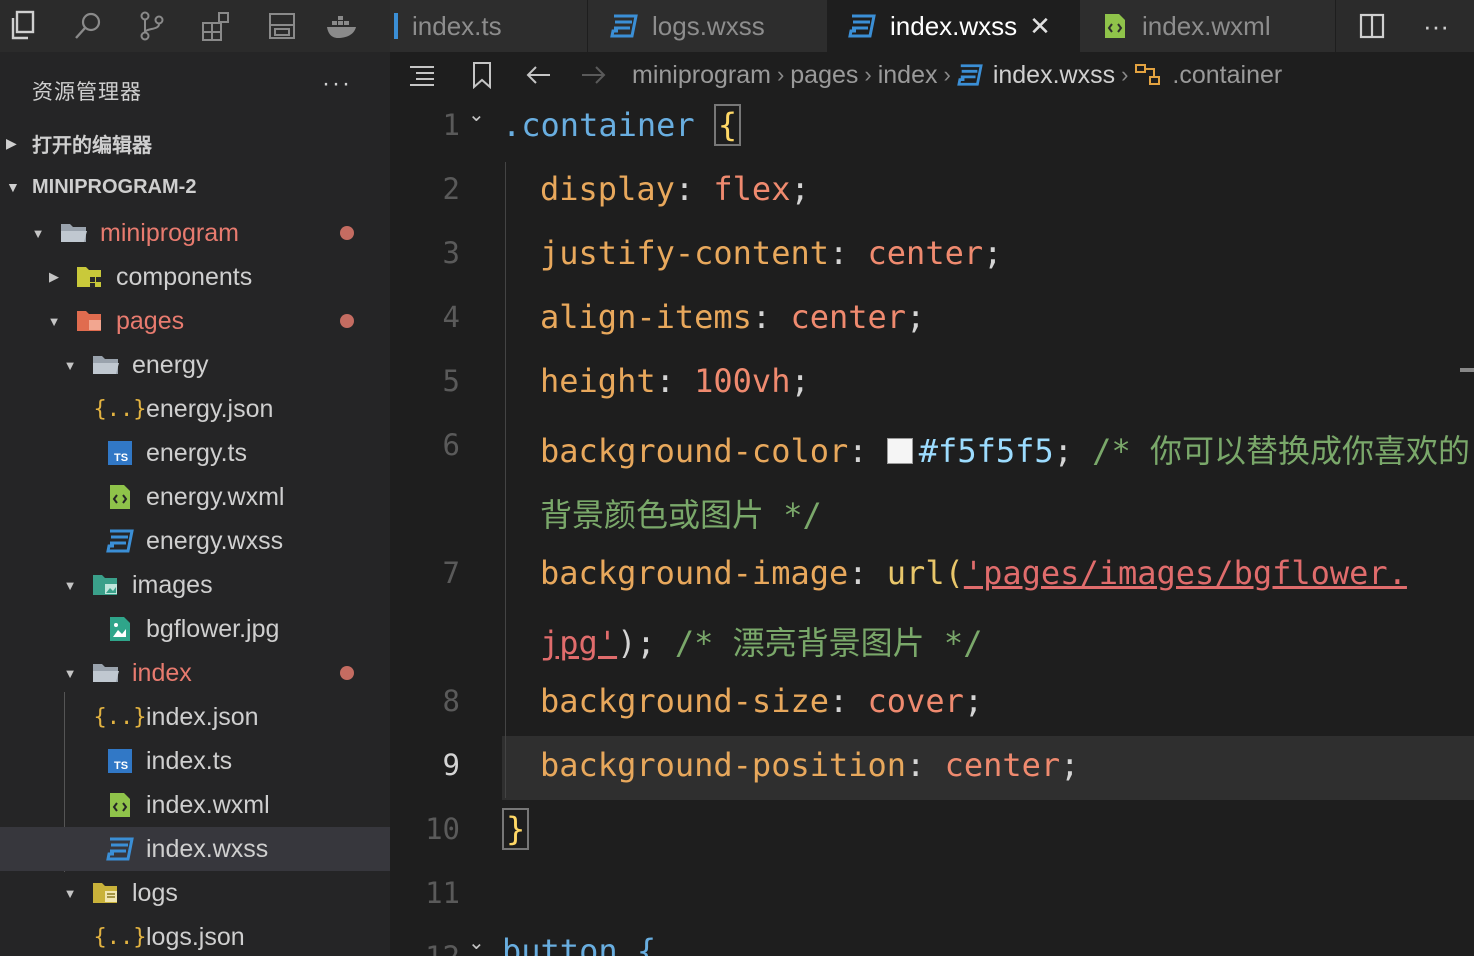  Describe the element at coordinates (1148, 75) in the screenshot. I see `symbol-class-icon` at that location.